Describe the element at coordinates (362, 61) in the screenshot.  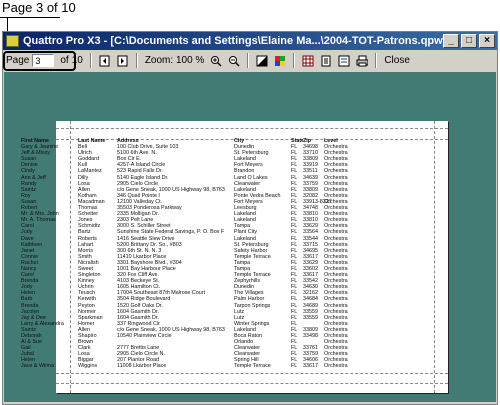
I see `printer-icon` at that location.